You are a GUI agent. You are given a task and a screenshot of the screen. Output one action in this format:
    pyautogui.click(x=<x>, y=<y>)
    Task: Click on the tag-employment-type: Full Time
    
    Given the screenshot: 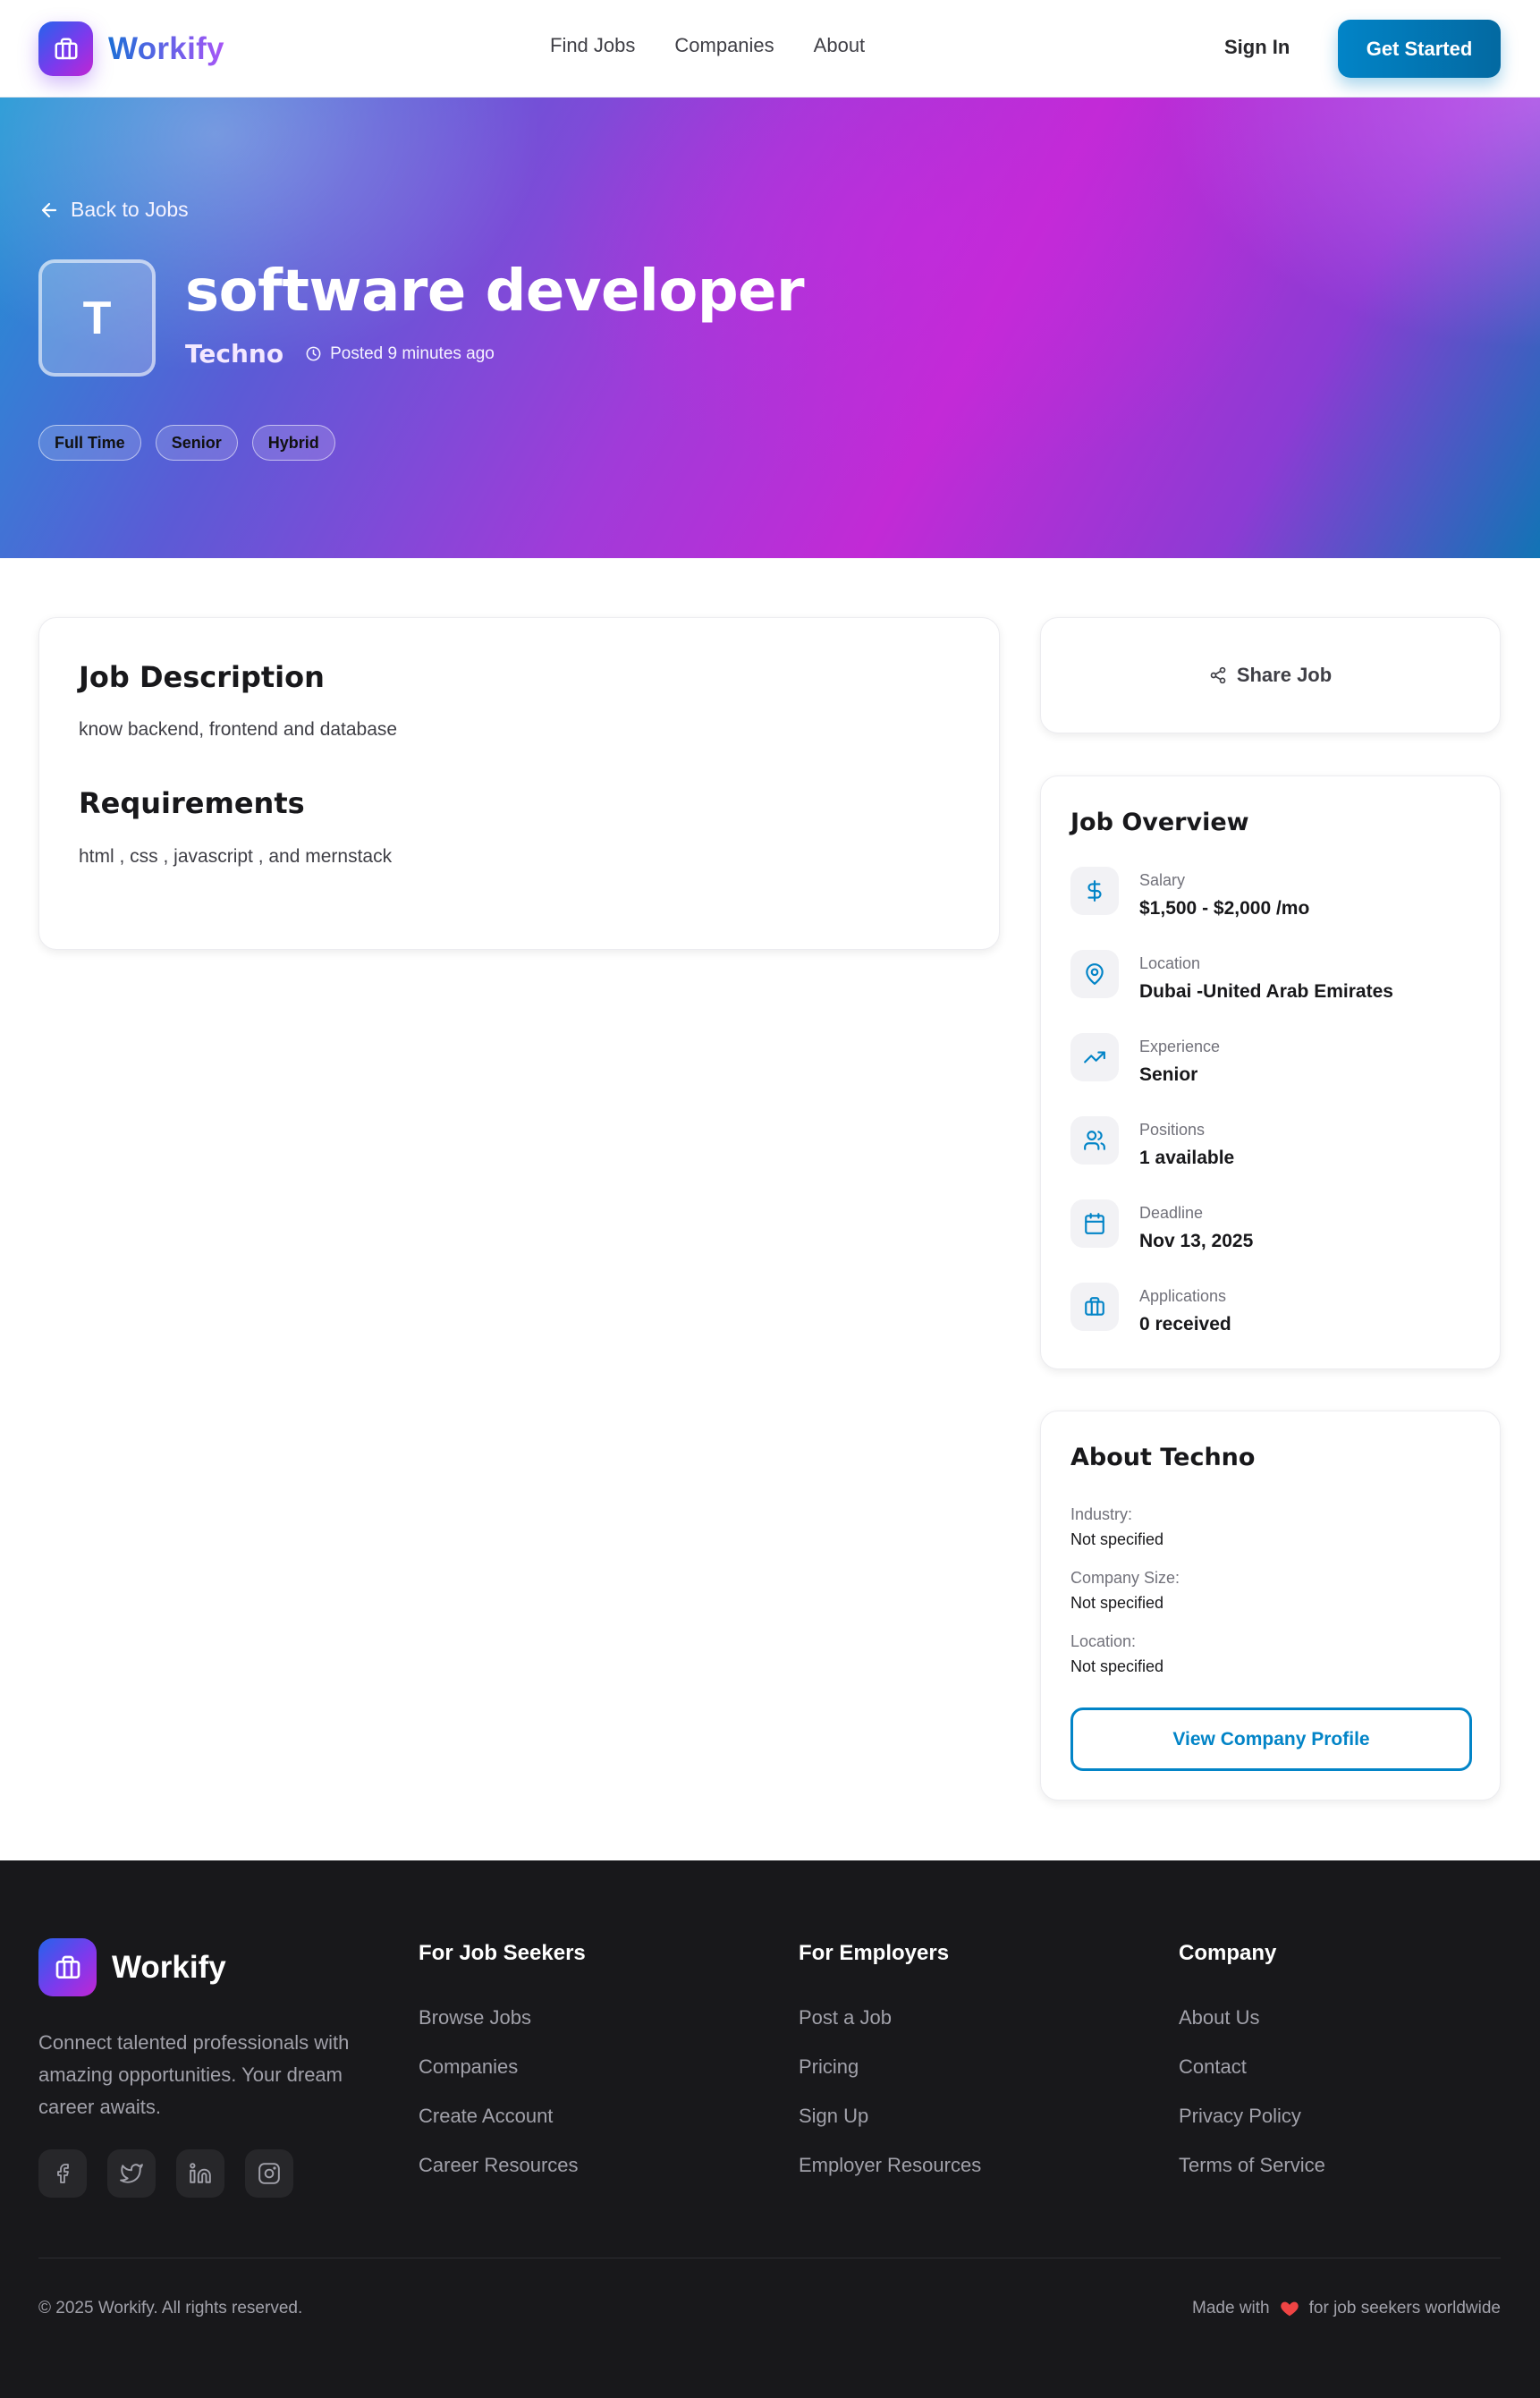 What is the action you would take?
    pyautogui.click(x=89, y=443)
    